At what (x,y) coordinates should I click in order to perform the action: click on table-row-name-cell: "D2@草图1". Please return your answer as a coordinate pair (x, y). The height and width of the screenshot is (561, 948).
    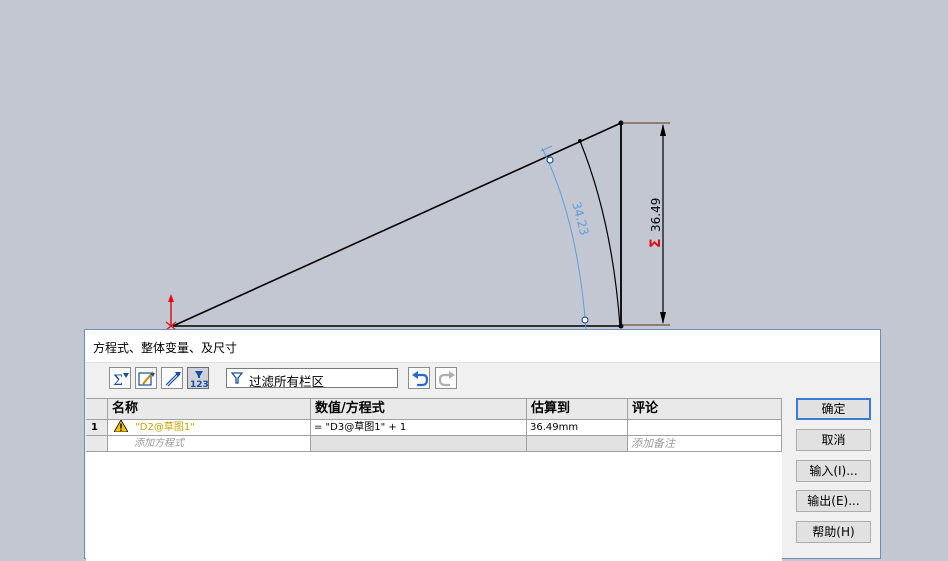
    Looking at the image, I should click on (209, 428).